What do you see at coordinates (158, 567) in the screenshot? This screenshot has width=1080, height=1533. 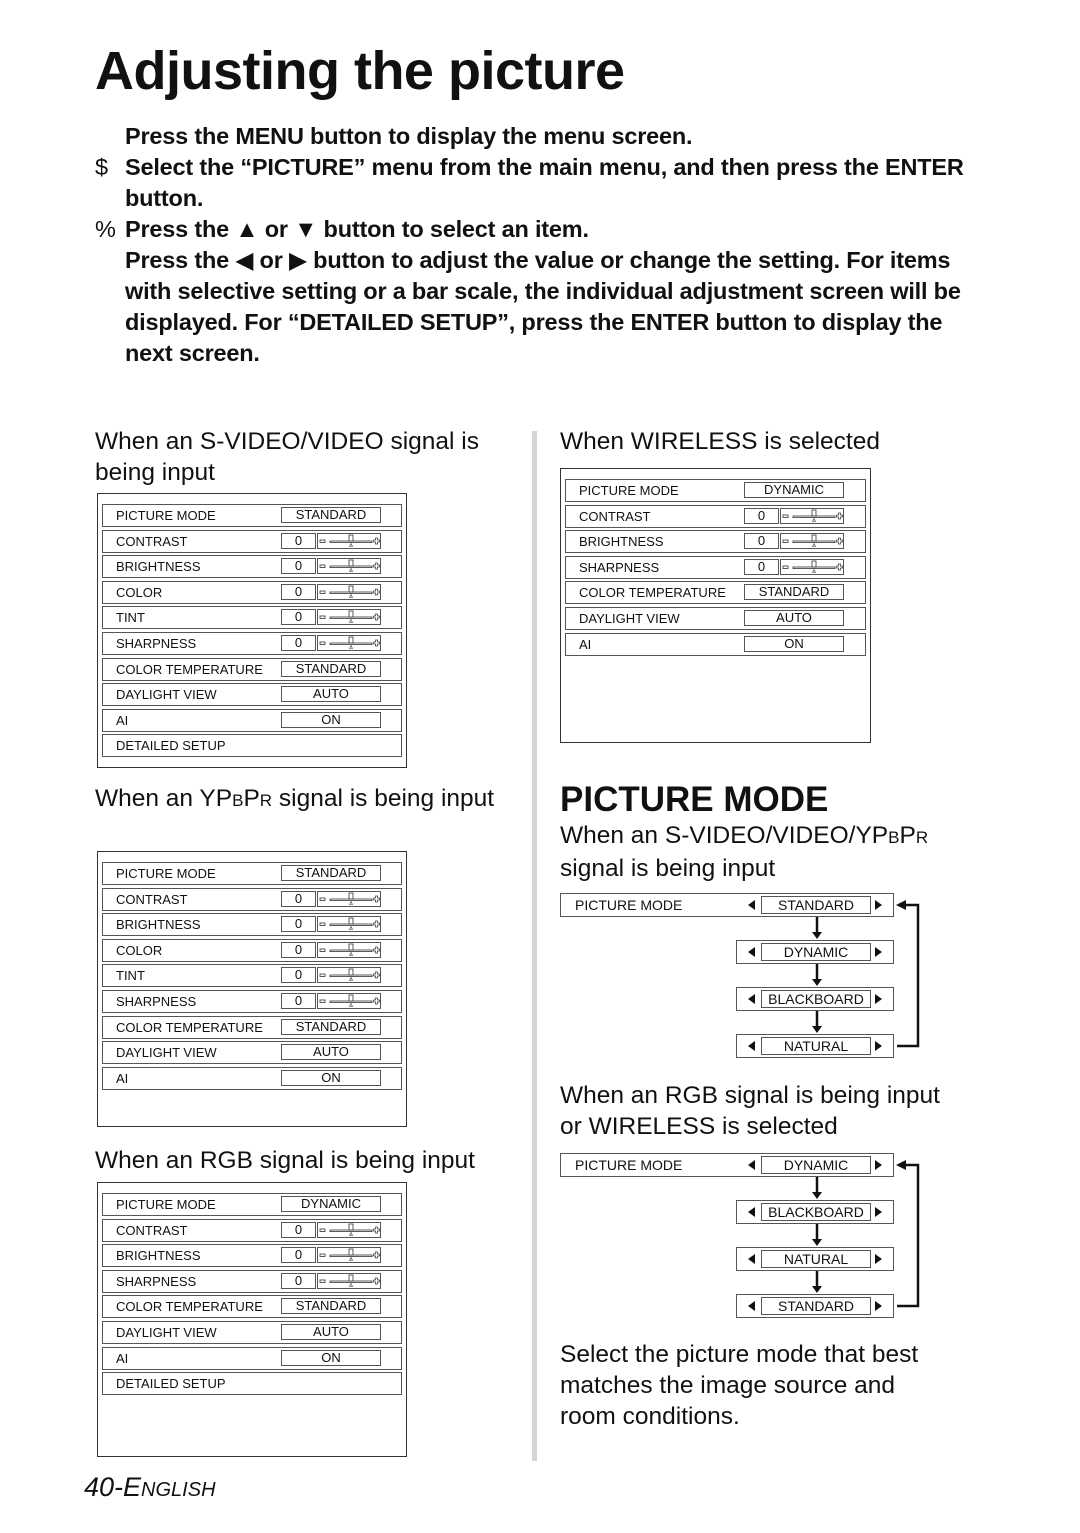 I see `menu-item-label: BRIGHTNESS` at bounding box center [158, 567].